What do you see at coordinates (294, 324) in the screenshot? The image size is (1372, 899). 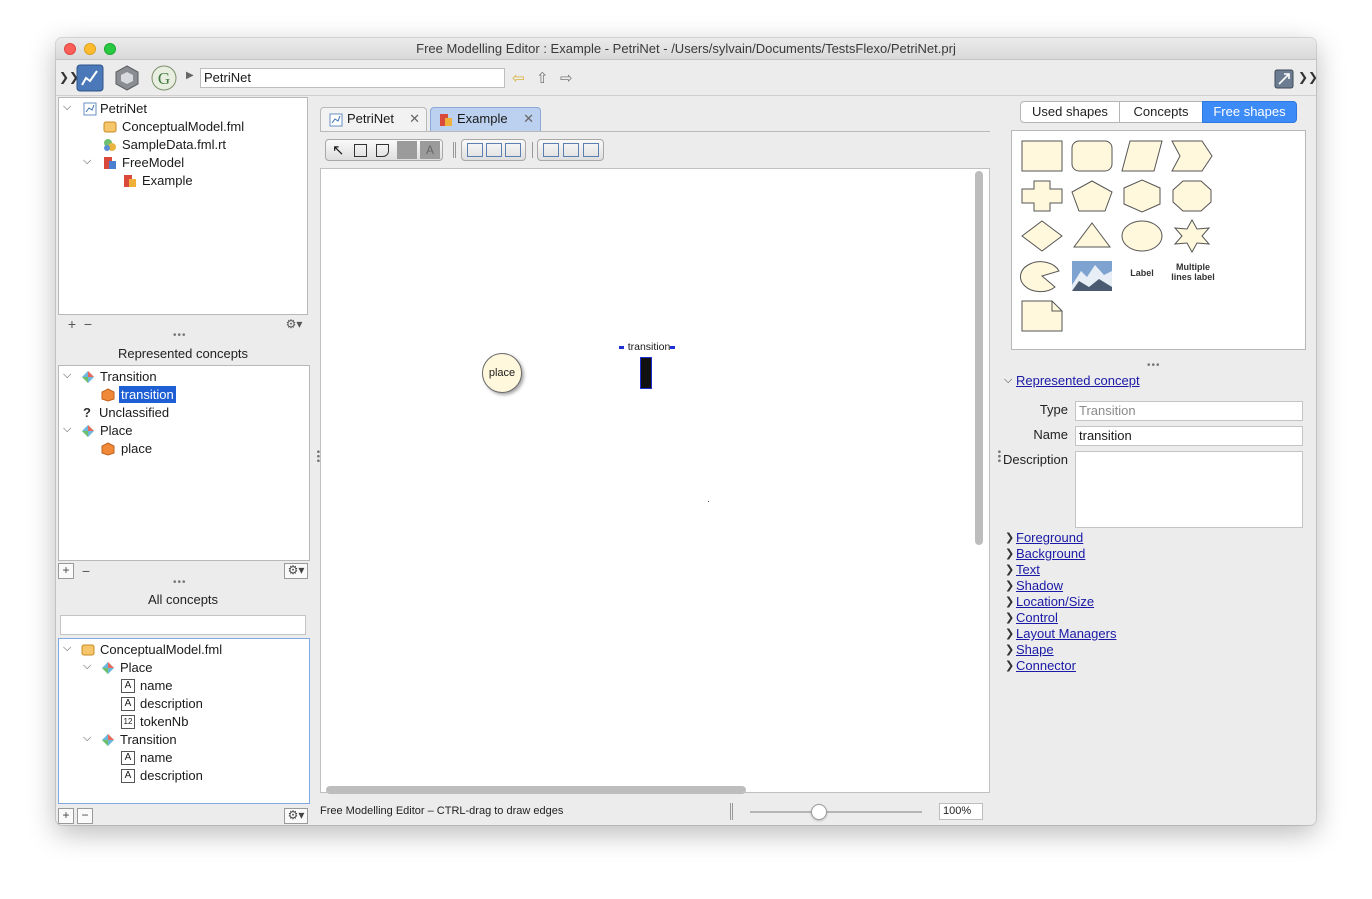 I see `gear-menu-icon: ⚙▾` at bounding box center [294, 324].